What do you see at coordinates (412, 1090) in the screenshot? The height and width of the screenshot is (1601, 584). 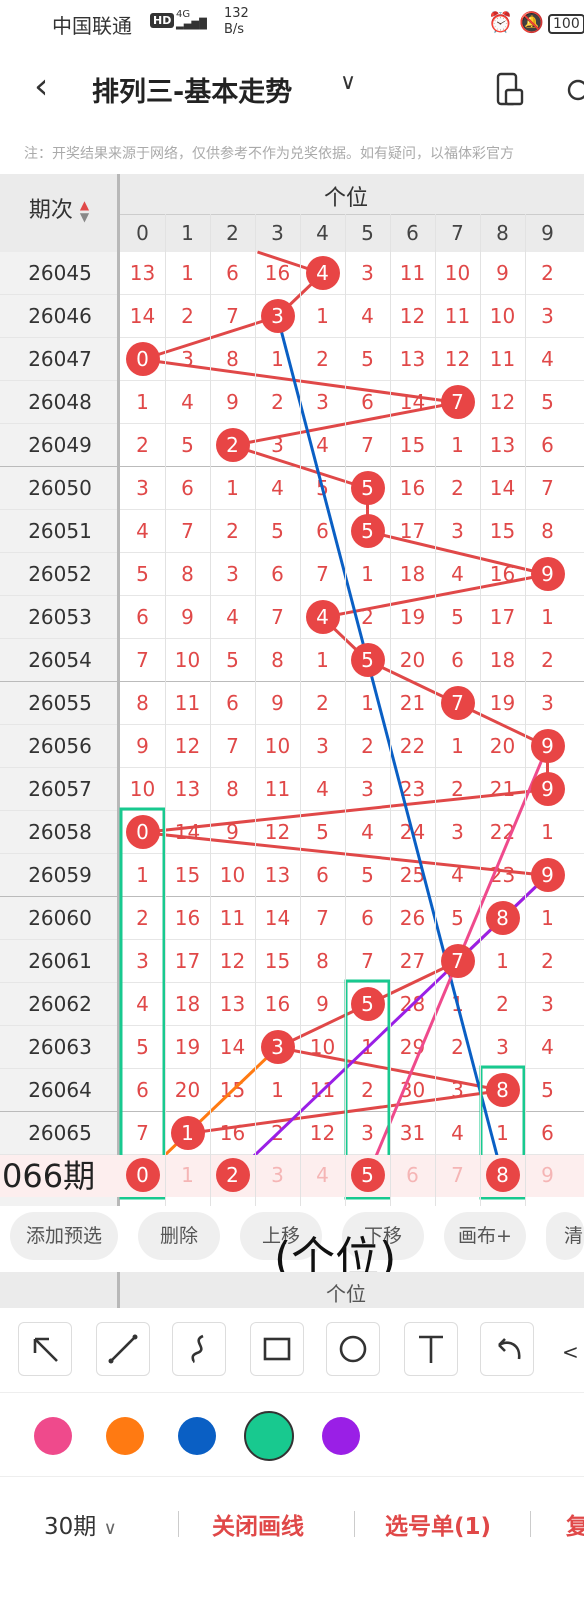 I see `miss-count-cell: 30` at bounding box center [412, 1090].